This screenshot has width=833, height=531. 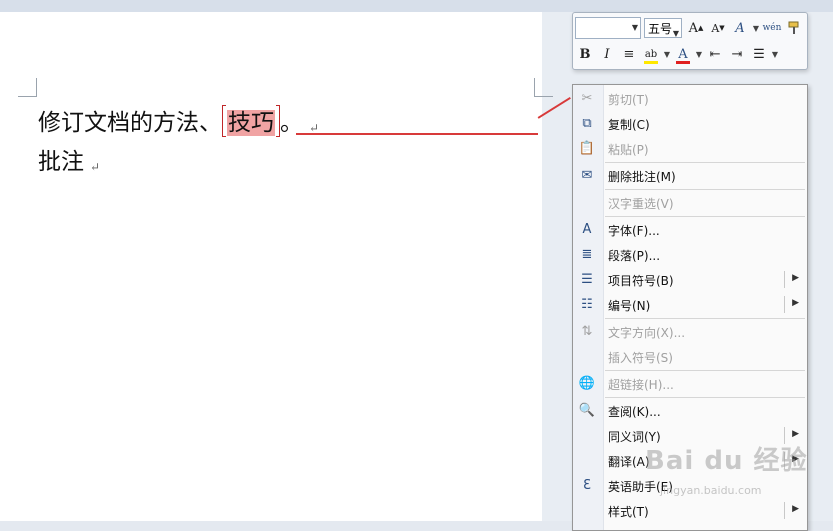 I want to click on document-line-1: 修订文档的方法、 技巧。 ↵, so click(x=178, y=120).